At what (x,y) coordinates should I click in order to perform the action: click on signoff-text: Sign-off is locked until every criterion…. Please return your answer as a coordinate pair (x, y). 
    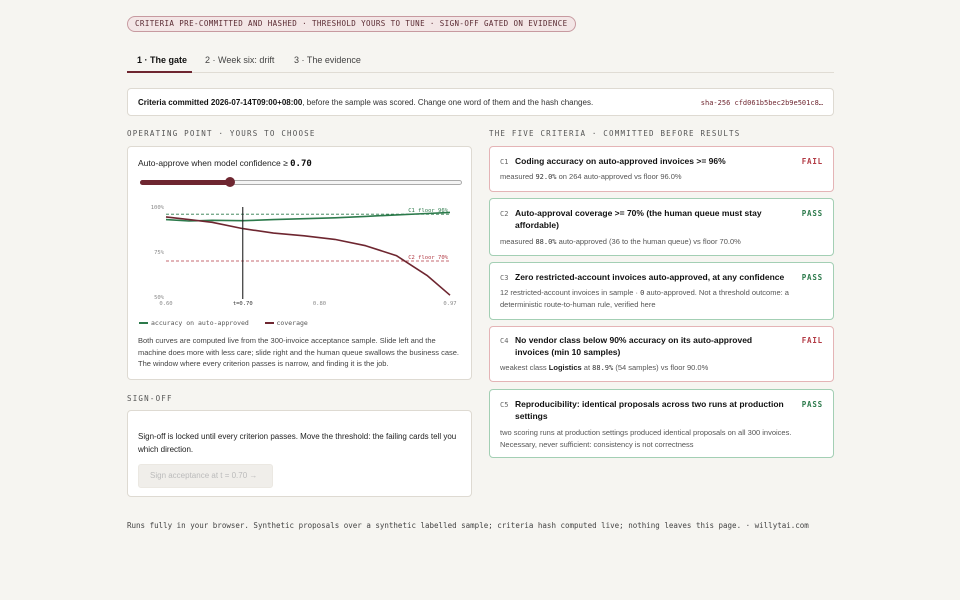
    Looking at the image, I should click on (297, 443).